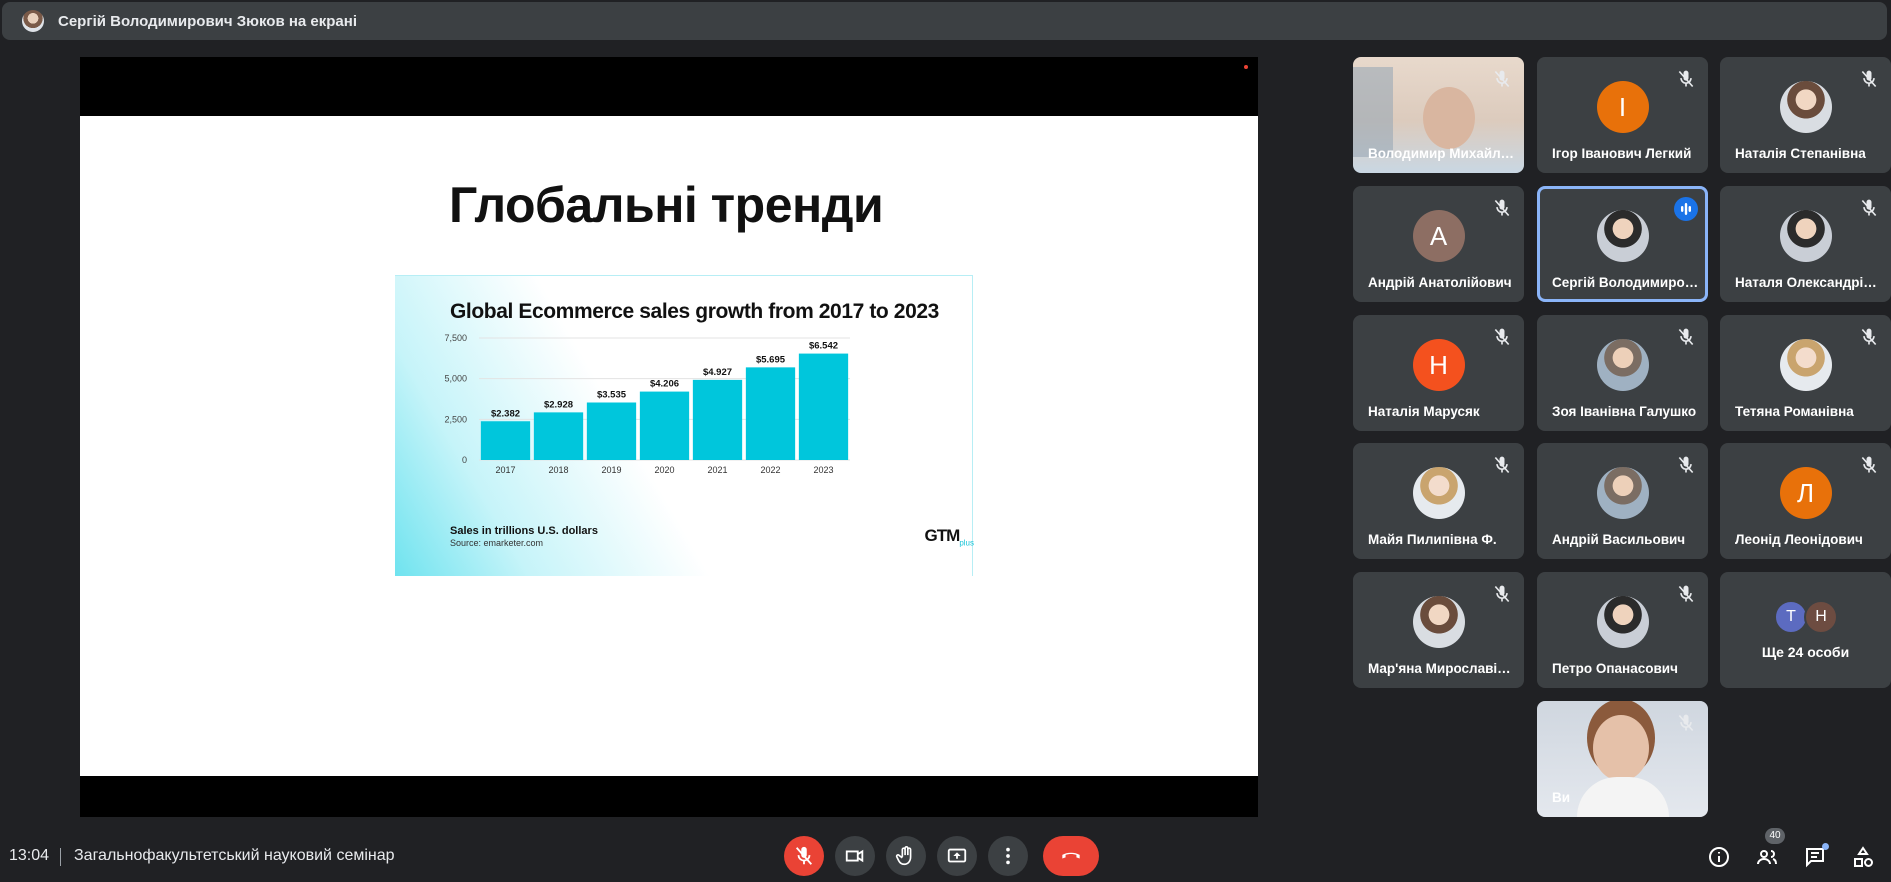 The width and height of the screenshot is (1891, 882). Describe the element at coordinates (1438, 115) in the screenshot. I see `participant-tile: Володимир Михайлович` at that location.